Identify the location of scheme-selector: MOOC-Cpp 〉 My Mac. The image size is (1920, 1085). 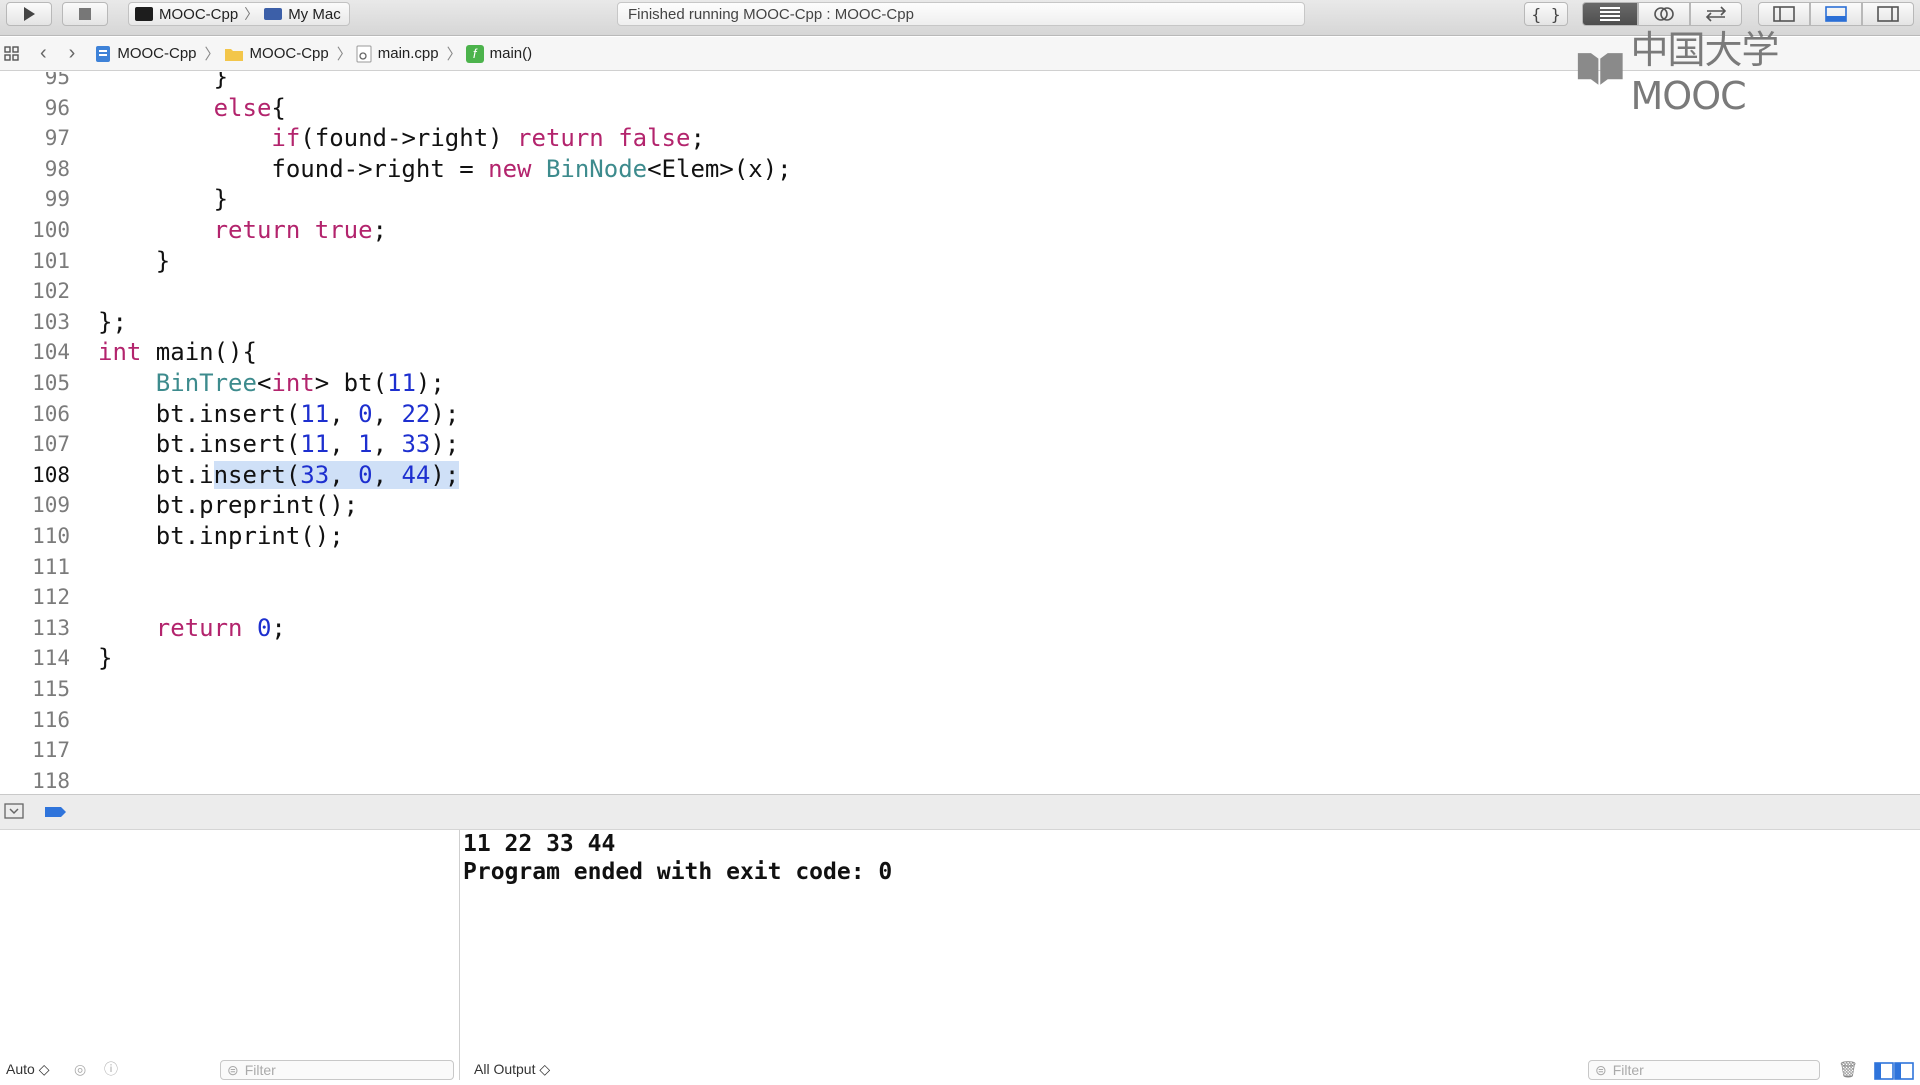
(239, 14).